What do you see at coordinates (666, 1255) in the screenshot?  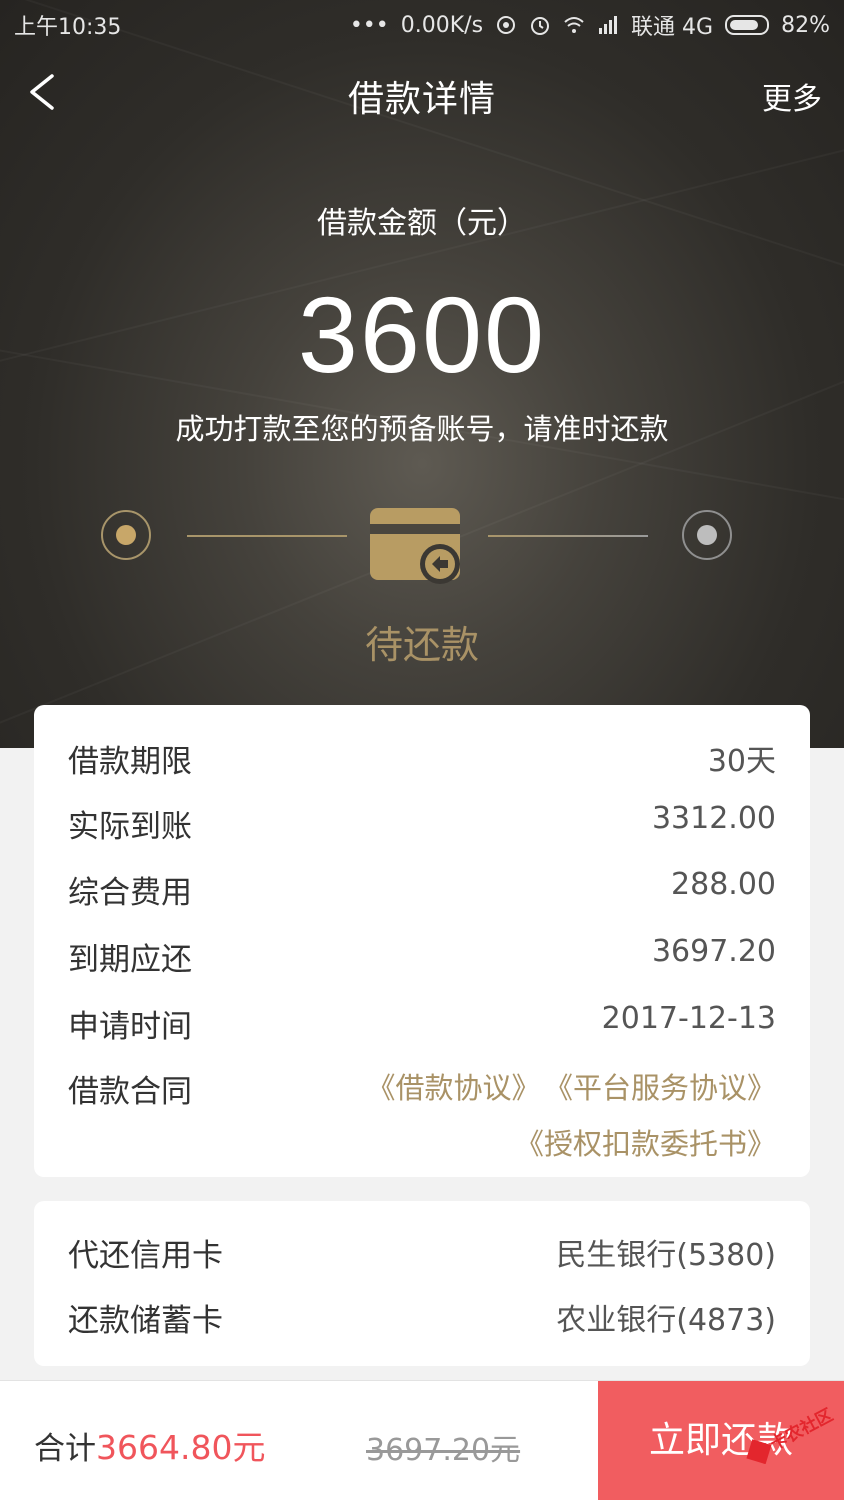 I see `card-value: 民生银行(5380)` at bounding box center [666, 1255].